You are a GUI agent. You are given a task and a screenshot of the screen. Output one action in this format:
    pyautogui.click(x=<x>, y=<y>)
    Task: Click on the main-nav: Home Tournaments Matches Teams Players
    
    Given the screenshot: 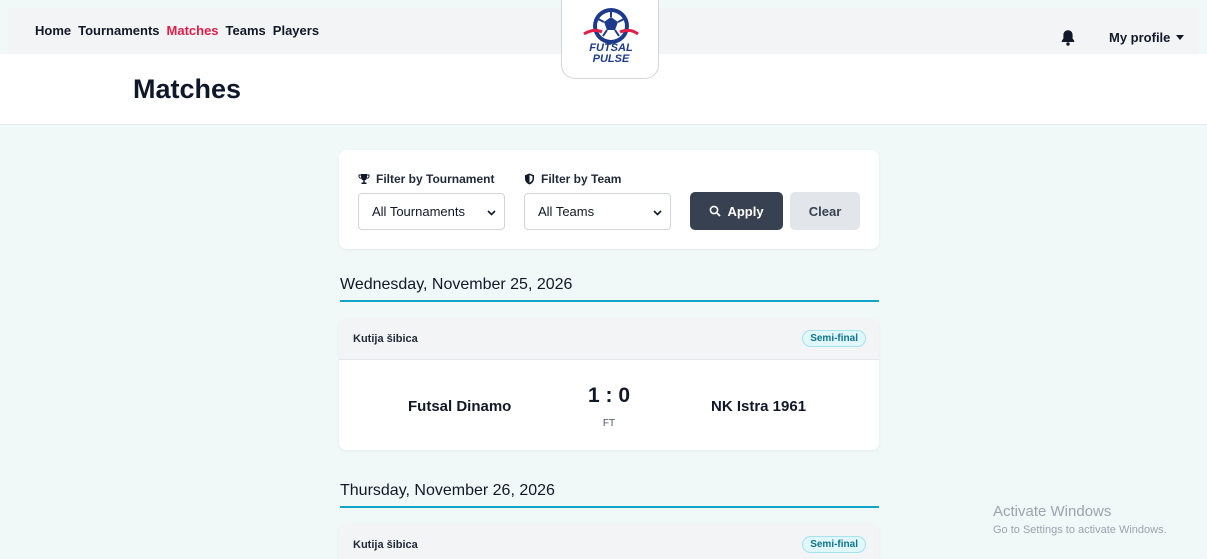 What is the action you would take?
    pyautogui.click(x=180, y=30)
    